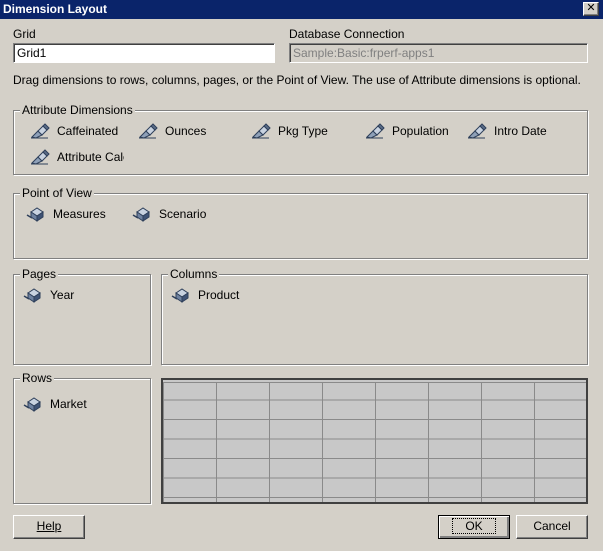 Image resolution: width=603 pixels, height=551 pixels. Describe the element at coordinates (55, 9) in the screenshot. I see `window-title: Dimension Layout` at that location.